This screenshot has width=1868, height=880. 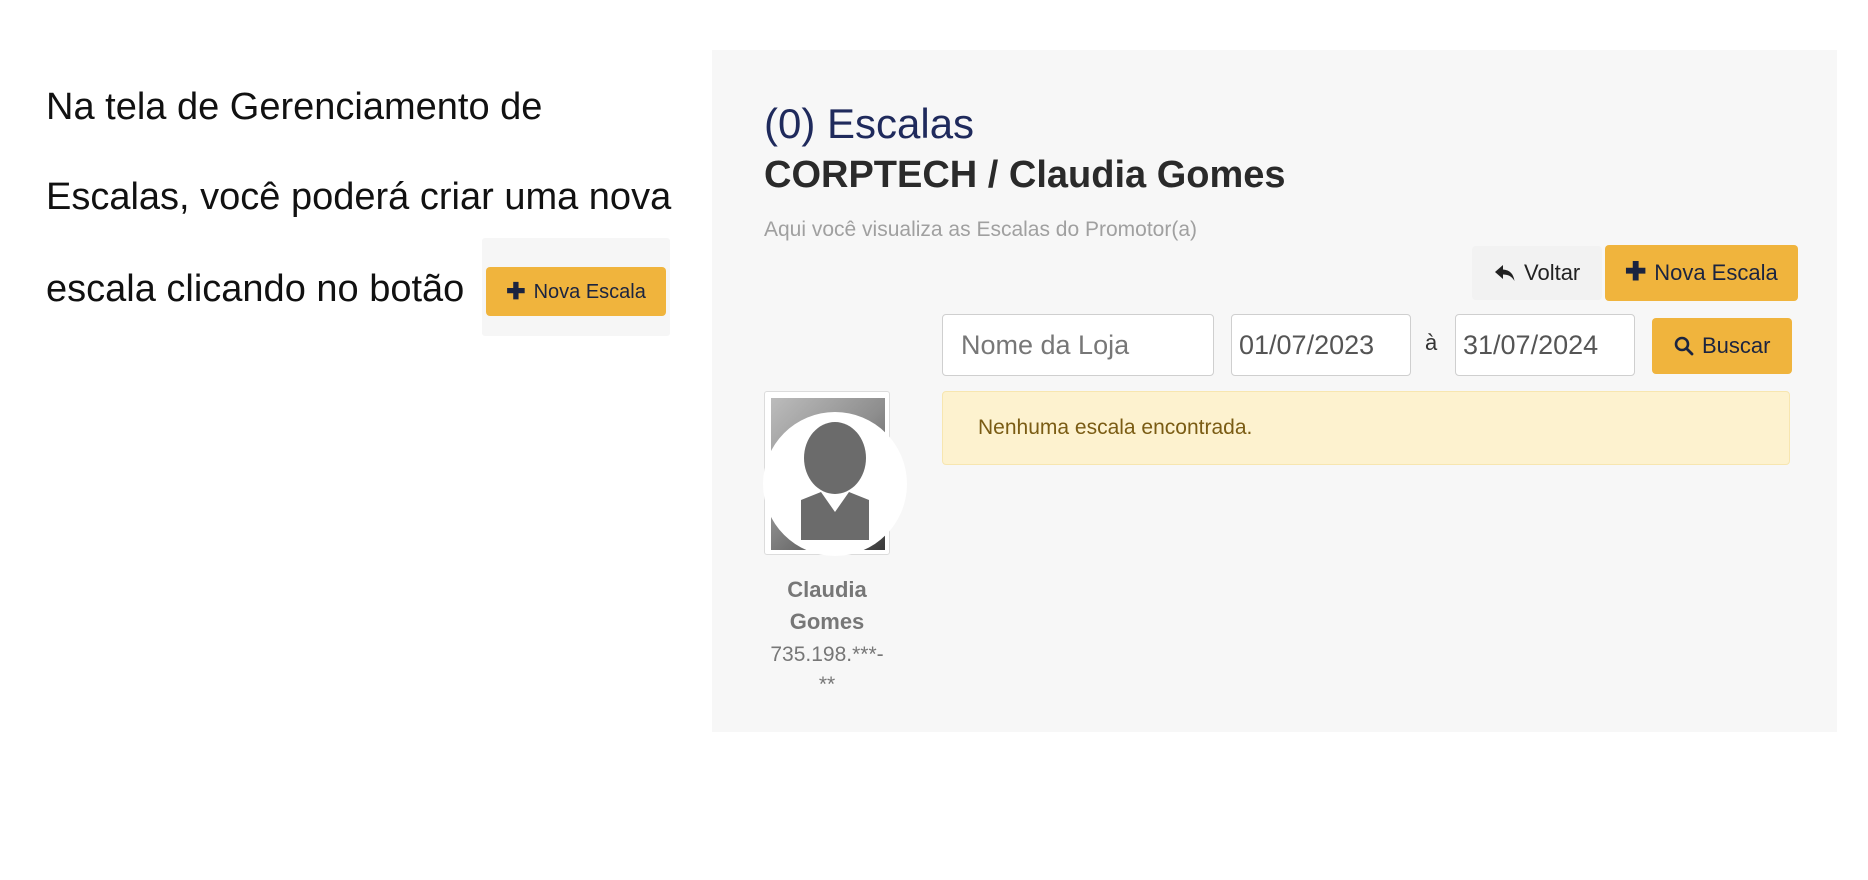 I want to click on nova-escala-button: ✚ Nova Escala, so click(x=1701, y=273).